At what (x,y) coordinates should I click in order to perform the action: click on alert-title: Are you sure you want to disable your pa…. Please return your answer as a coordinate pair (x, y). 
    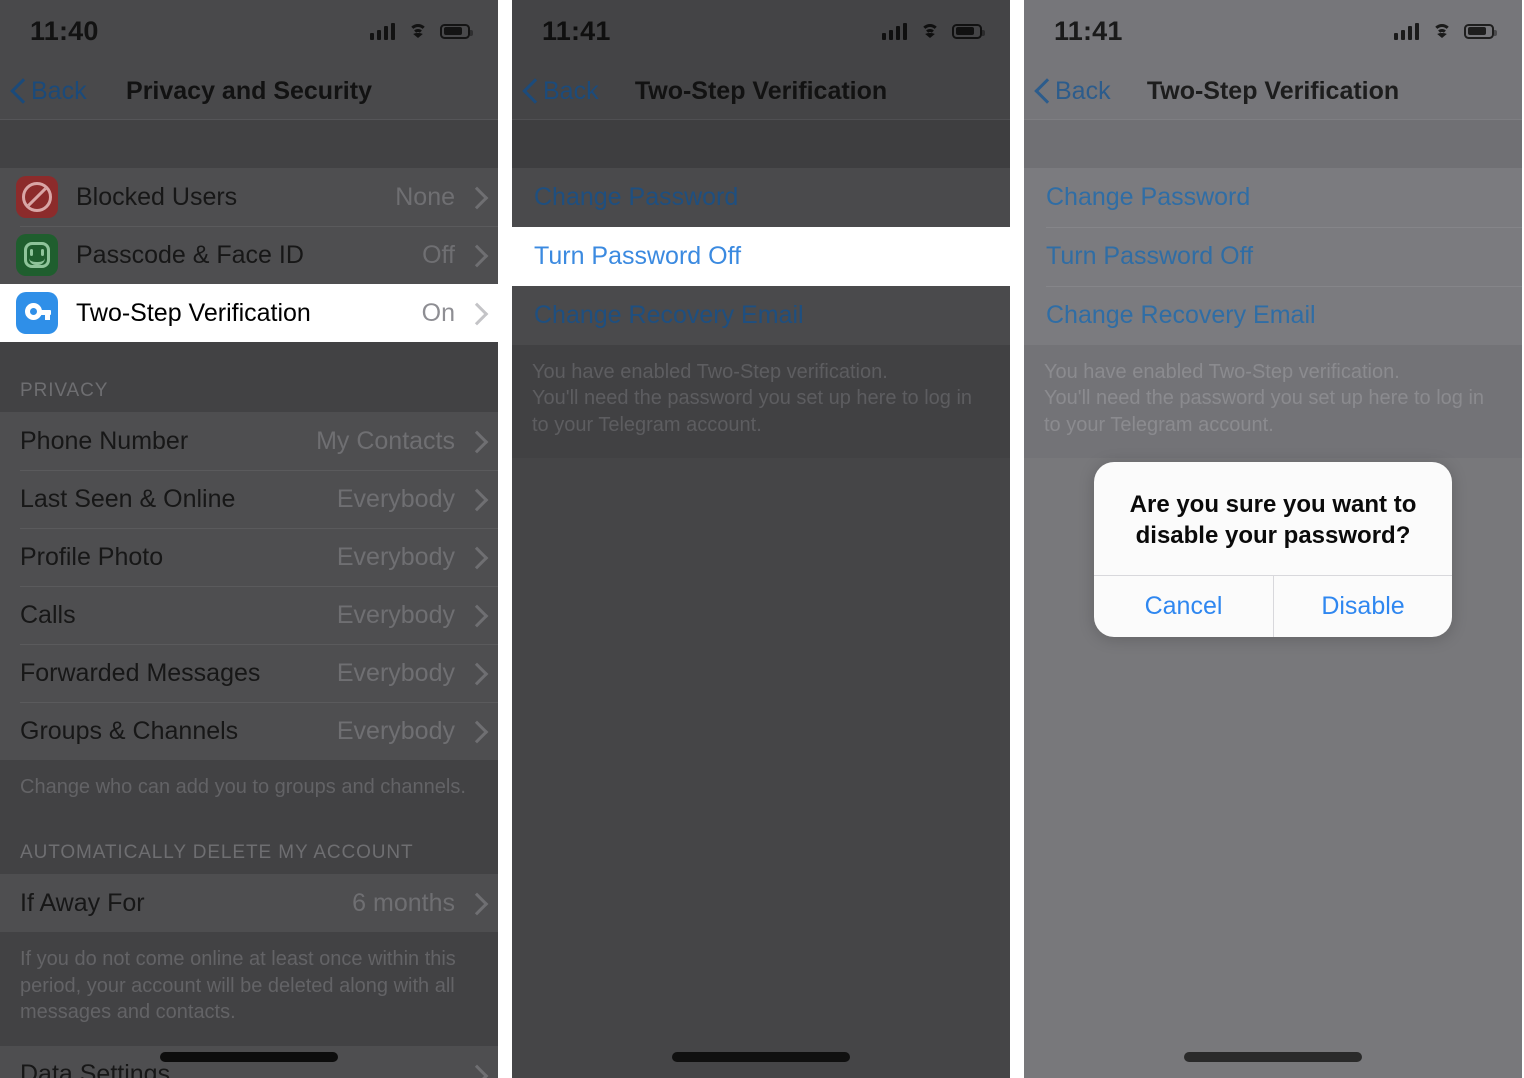
    Looking at the image, I should click on (1273, 520).